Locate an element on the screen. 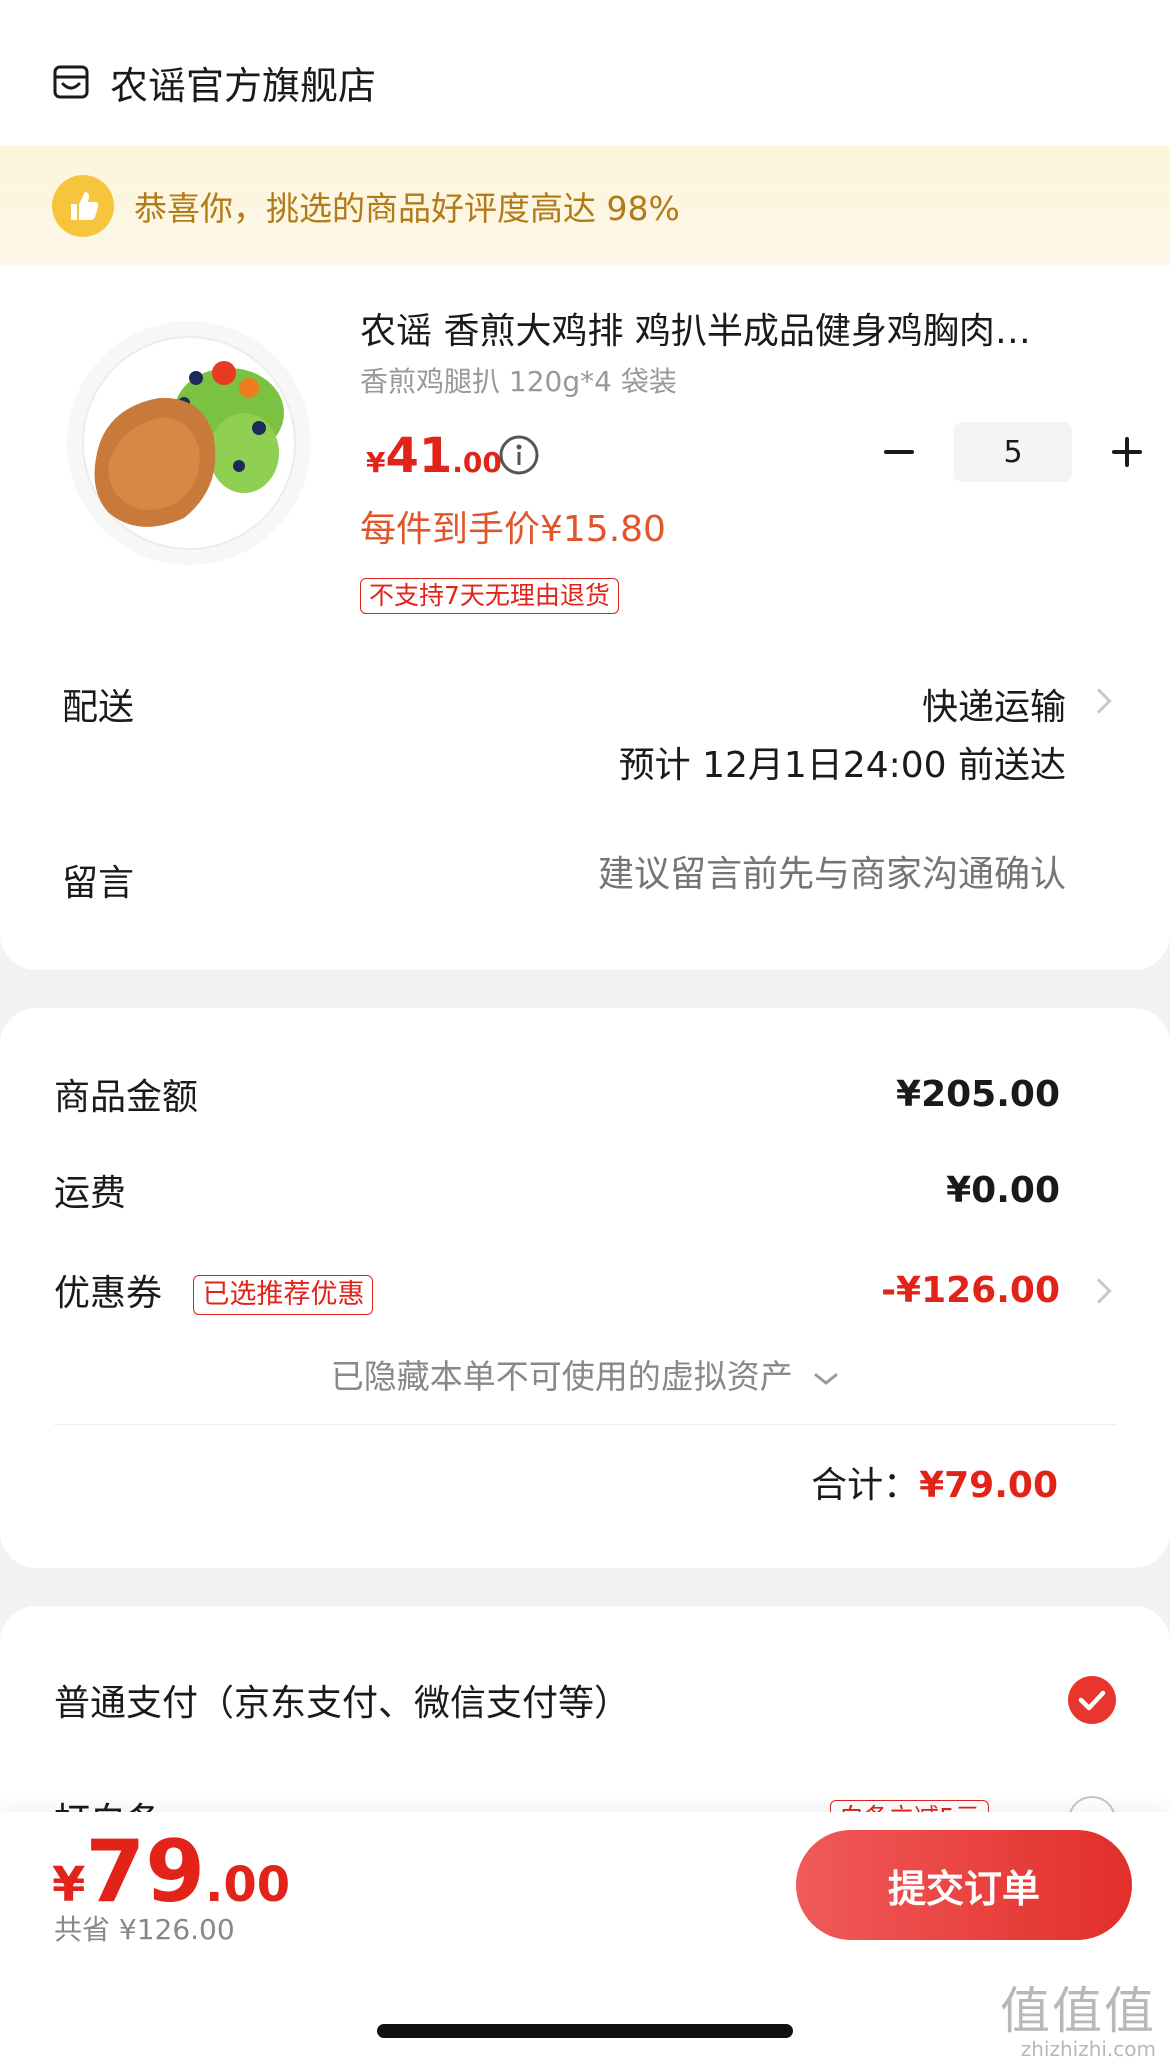 The image size is (1170, 2064). hidden-assets-text: 已隐藏本单不可使用的虚拟资产 is located at coordinates (561, 1376).